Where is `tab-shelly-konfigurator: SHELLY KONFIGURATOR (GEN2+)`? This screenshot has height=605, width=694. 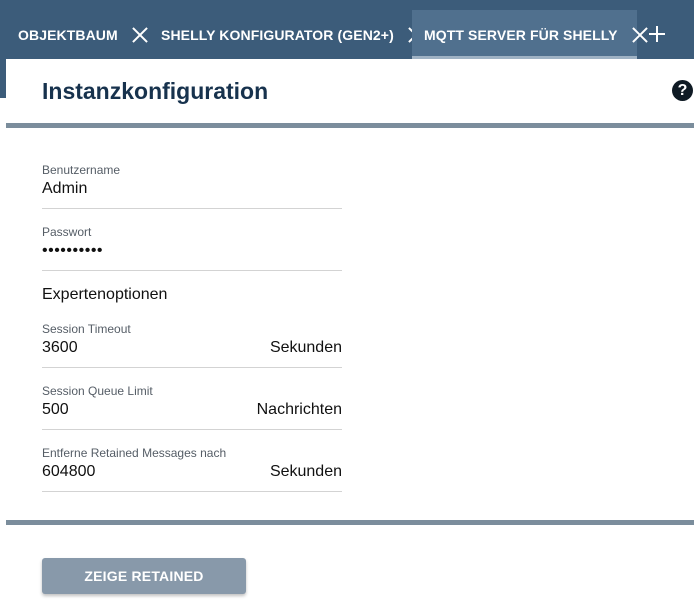 tab-shelly-konfigurator: SHELLY KONFIGURATOR (GEN2+) is located at coordinates (293, 34).